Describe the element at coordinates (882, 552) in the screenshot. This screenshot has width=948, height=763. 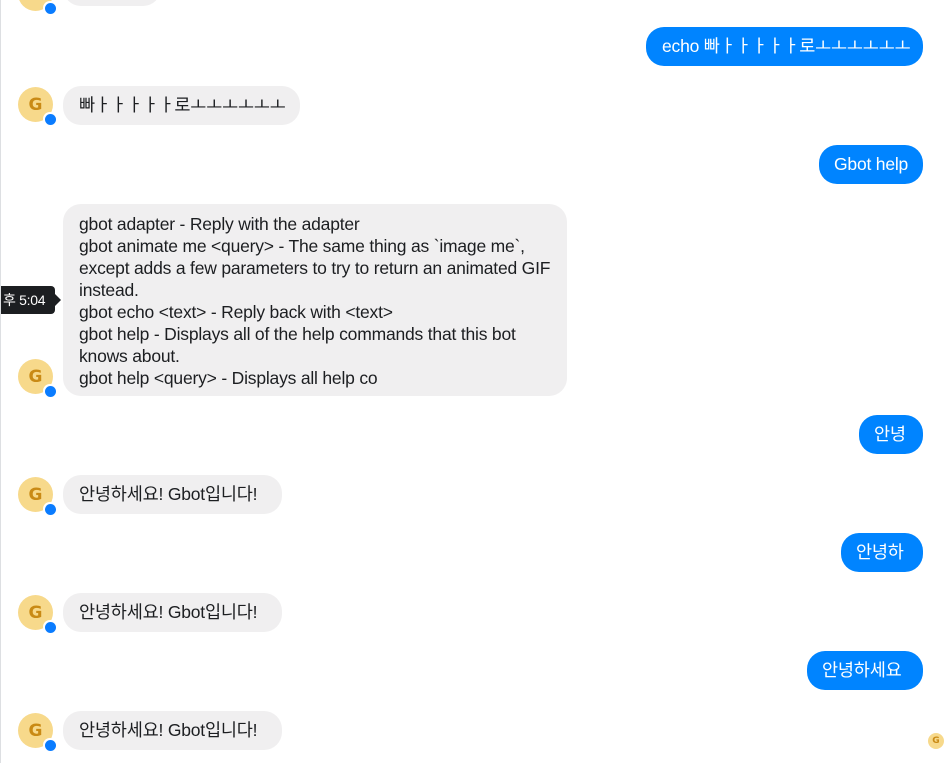
I see `outgoing-message-bubble: 안녕하` at that location.